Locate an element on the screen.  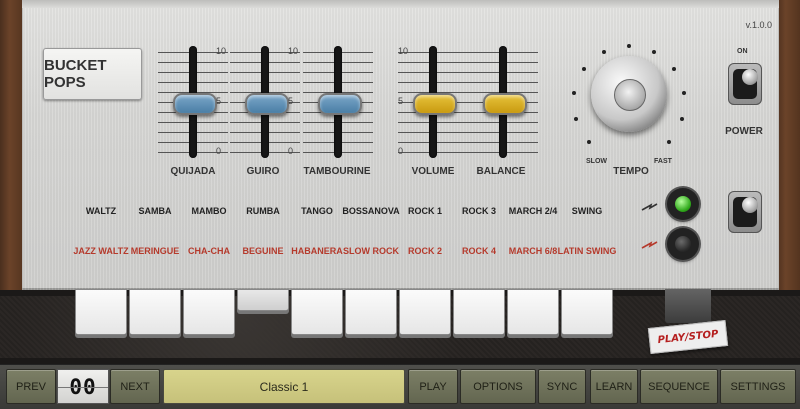
rhythm-label-lower: MERINGUE is located at coordinates (155, 251).